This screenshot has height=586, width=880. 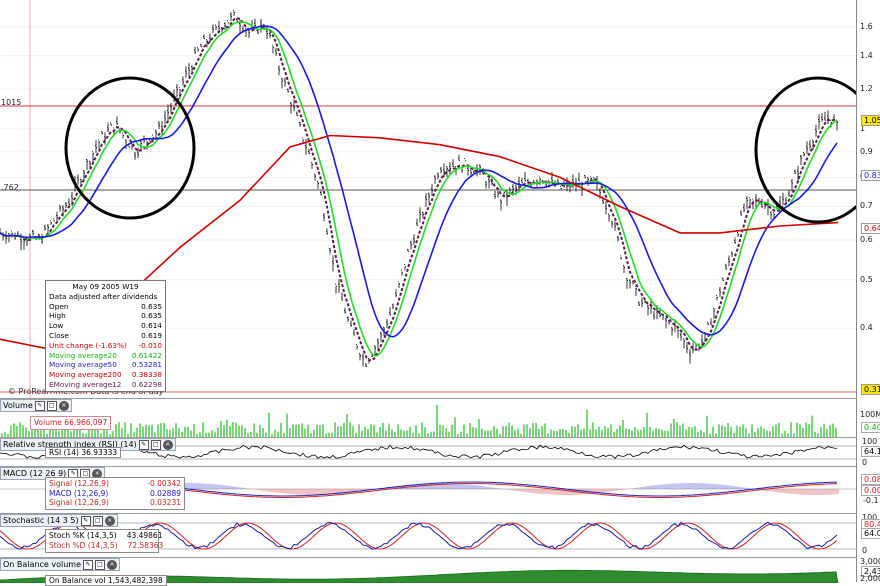 I want to click on obv-panel-header: On Balance volume ✎ □ ×, so click(x=60, y=564).